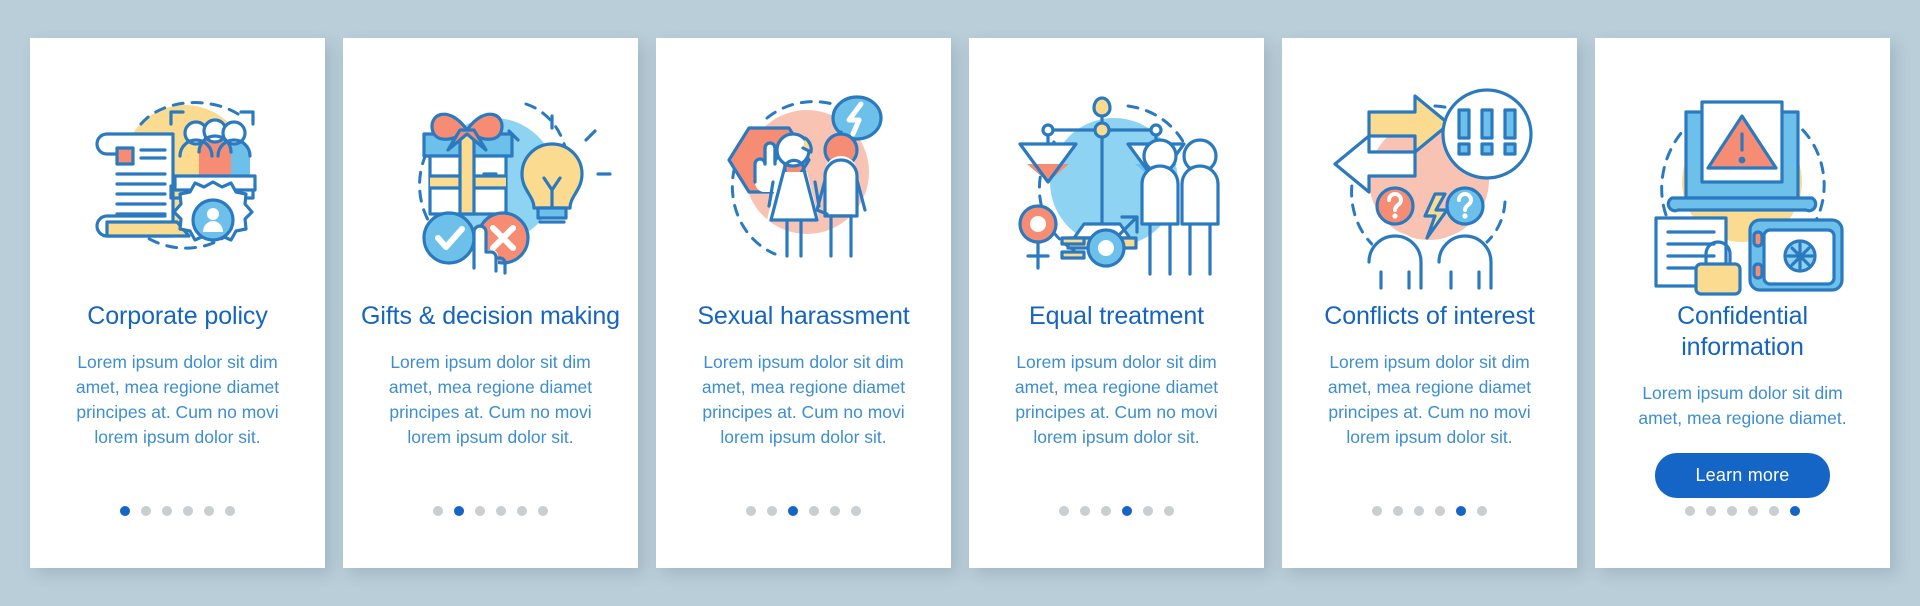  Describe the element at coordinates (177, 316) in the screenshot. I see `card-title: Corporate policy` at that location.